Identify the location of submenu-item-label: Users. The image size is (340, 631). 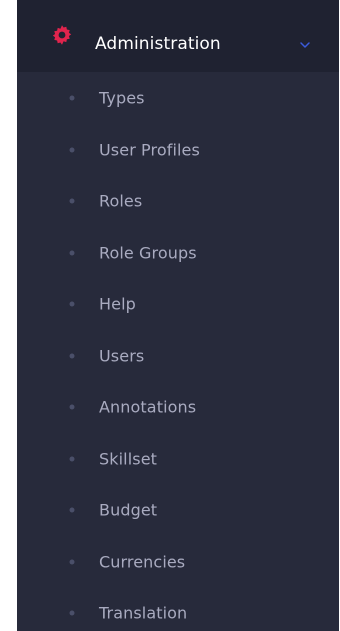
(122, 356).